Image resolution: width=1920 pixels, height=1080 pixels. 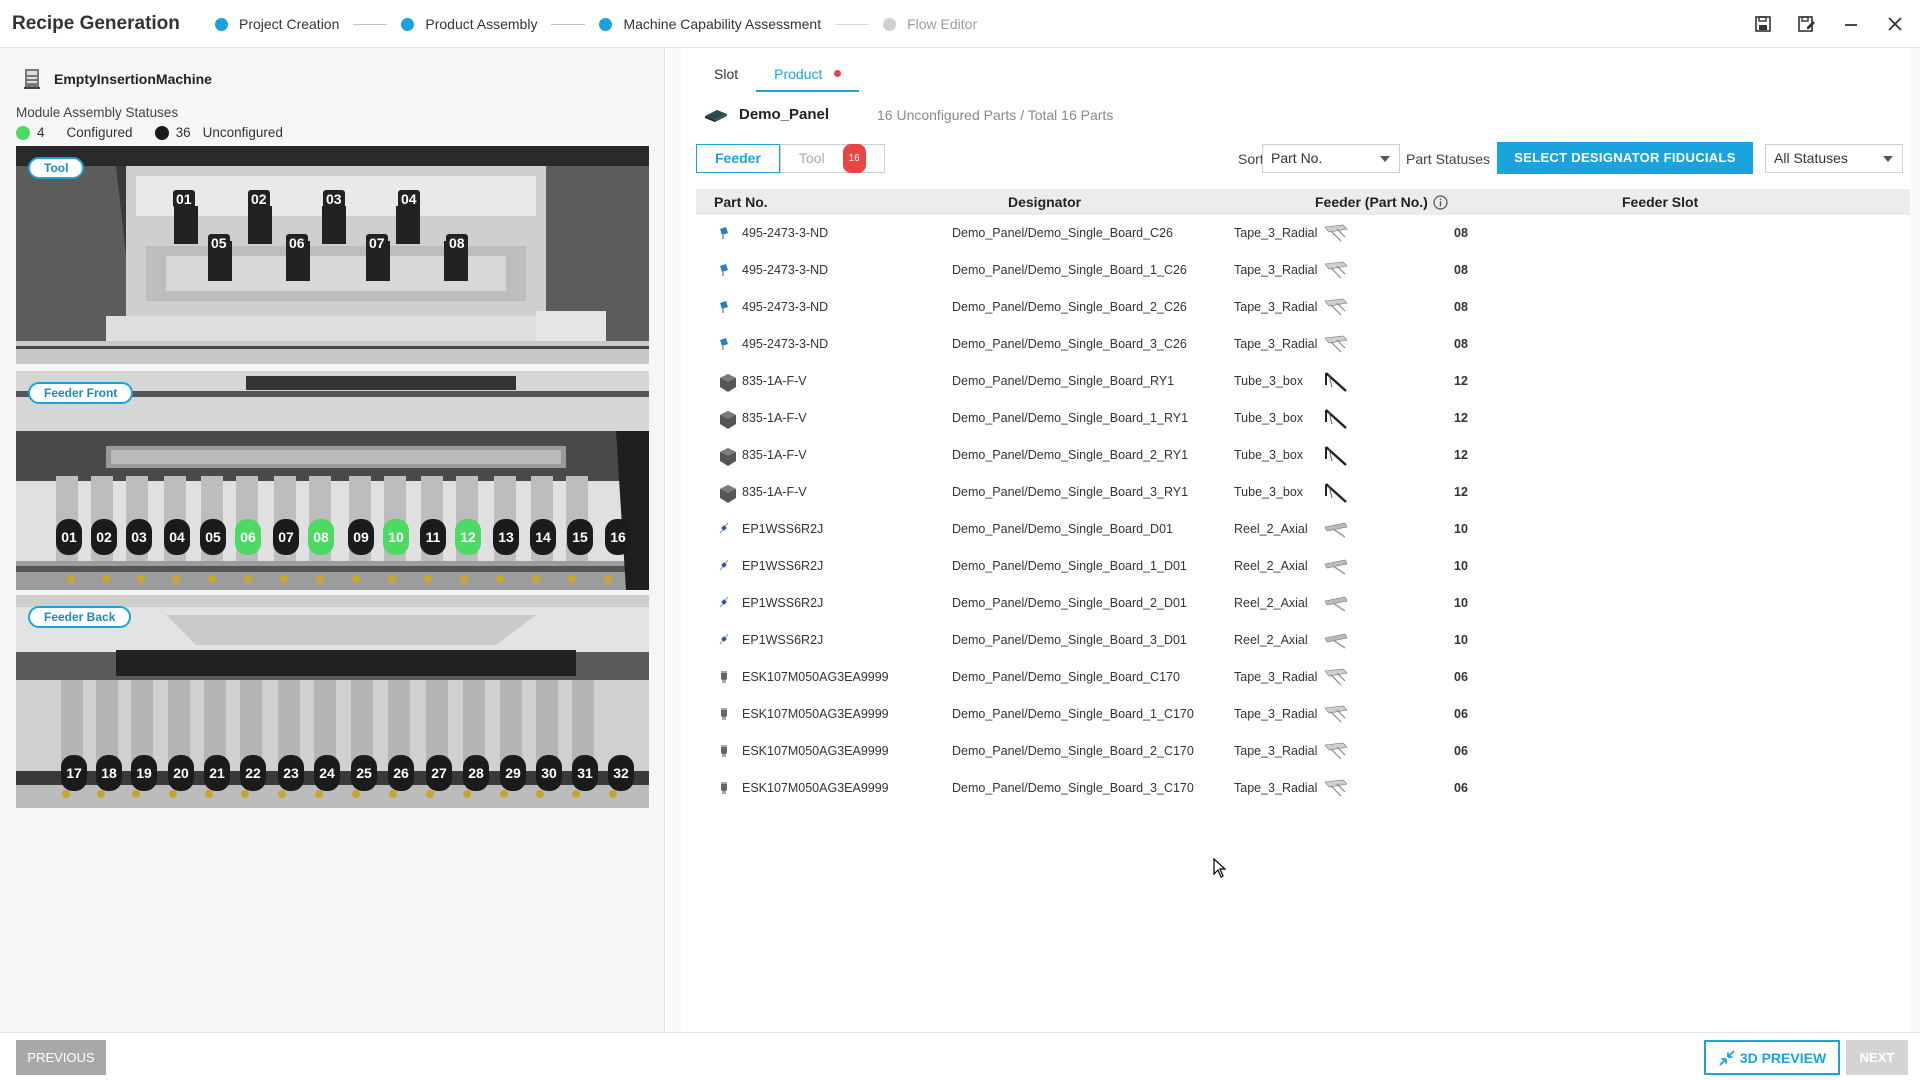 I want to click on tool-slot-05: 05, so click(x=219, y=243).